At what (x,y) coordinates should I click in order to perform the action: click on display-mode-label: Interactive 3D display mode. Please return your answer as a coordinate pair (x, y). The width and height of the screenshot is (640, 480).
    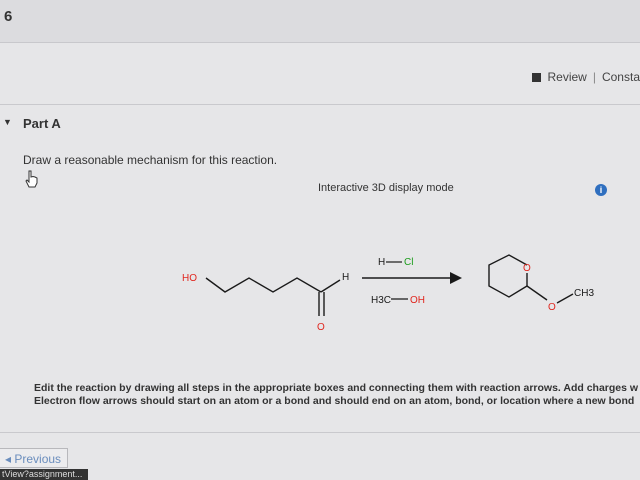
    Looking at the image, I should click on (386, 188).